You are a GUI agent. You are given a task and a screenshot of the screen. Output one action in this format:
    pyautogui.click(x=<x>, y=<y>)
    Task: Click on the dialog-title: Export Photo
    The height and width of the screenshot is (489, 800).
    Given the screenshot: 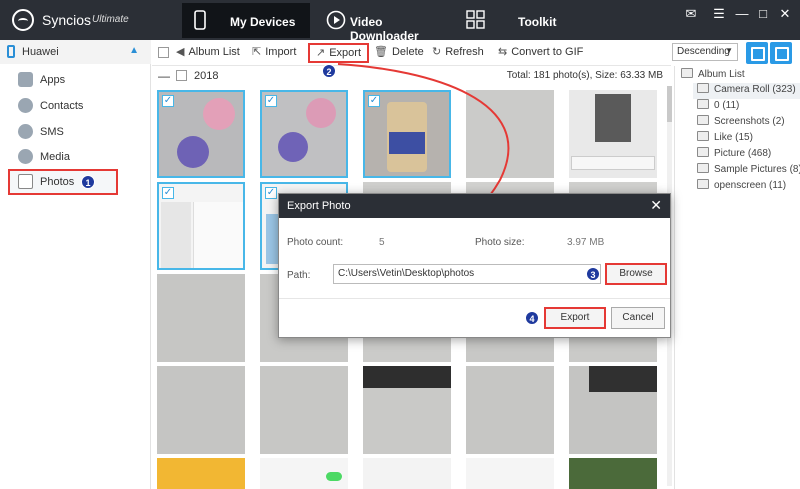 What is the action you would take?
    pyautogui.click(x=319, y=206)
    